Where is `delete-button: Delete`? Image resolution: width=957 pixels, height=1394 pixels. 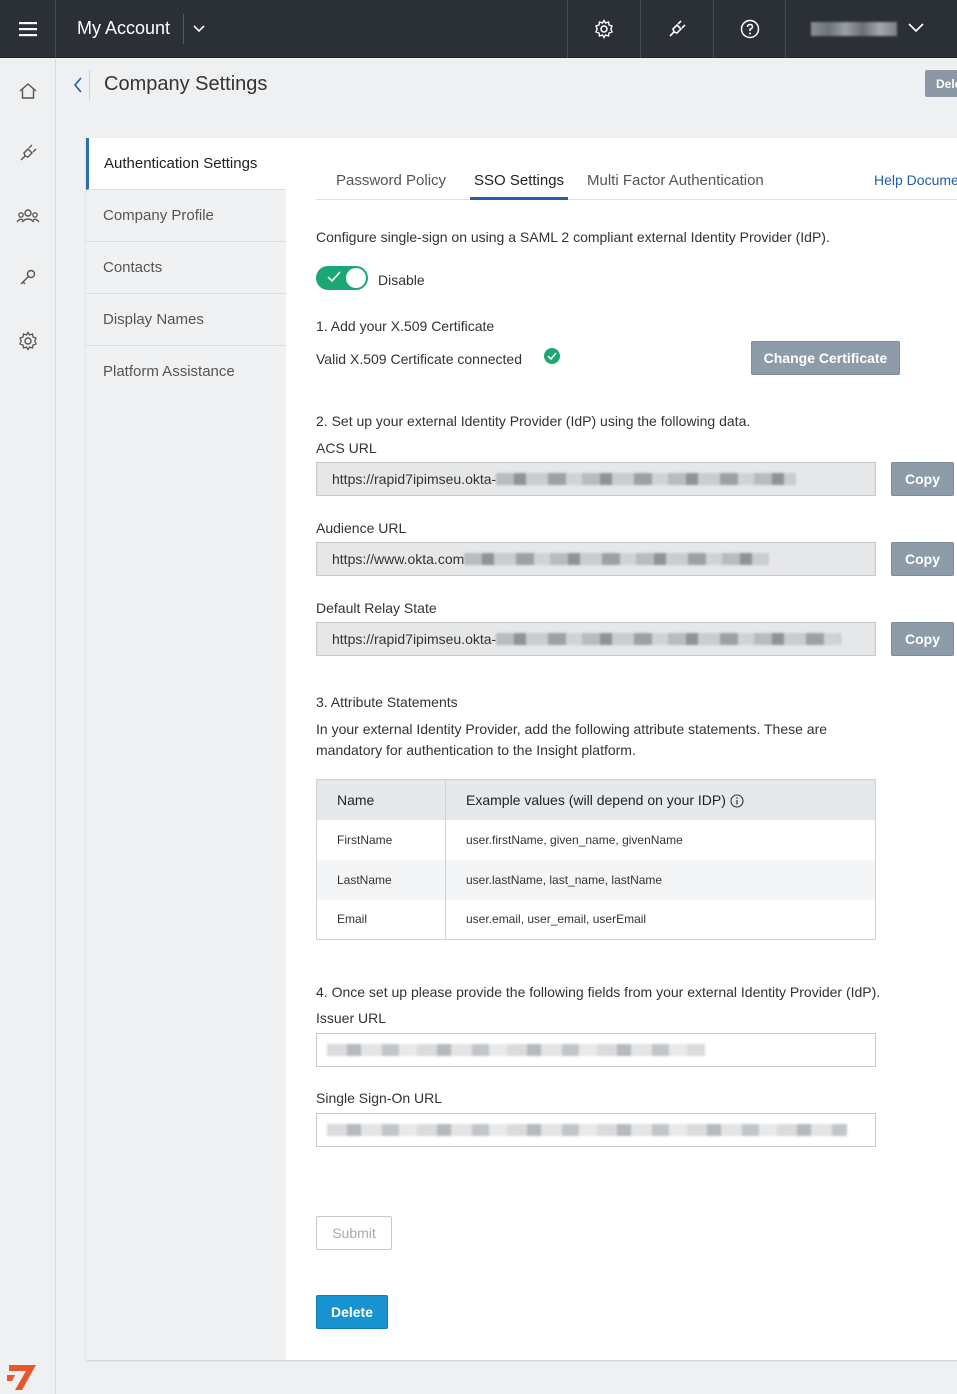 delete-button: Delete is located at coordinates (352, 1312).